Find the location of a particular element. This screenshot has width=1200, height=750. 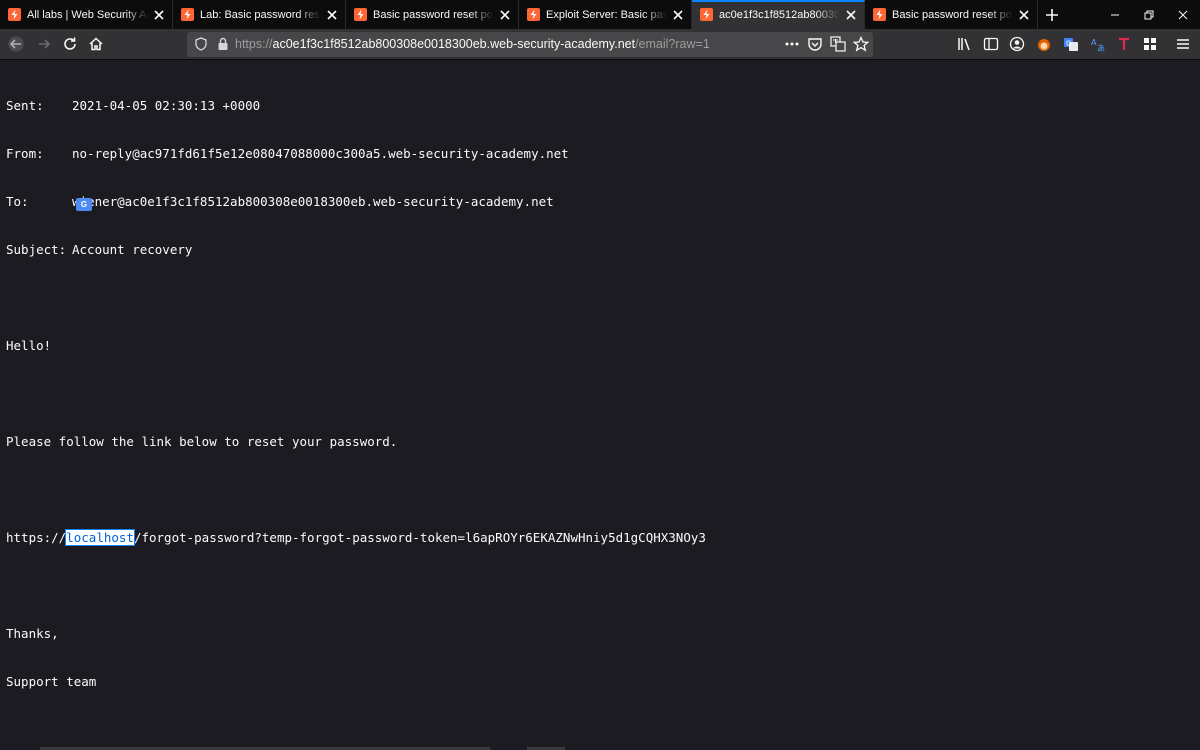

sidebar-icon is located at coordinates (991, 44).